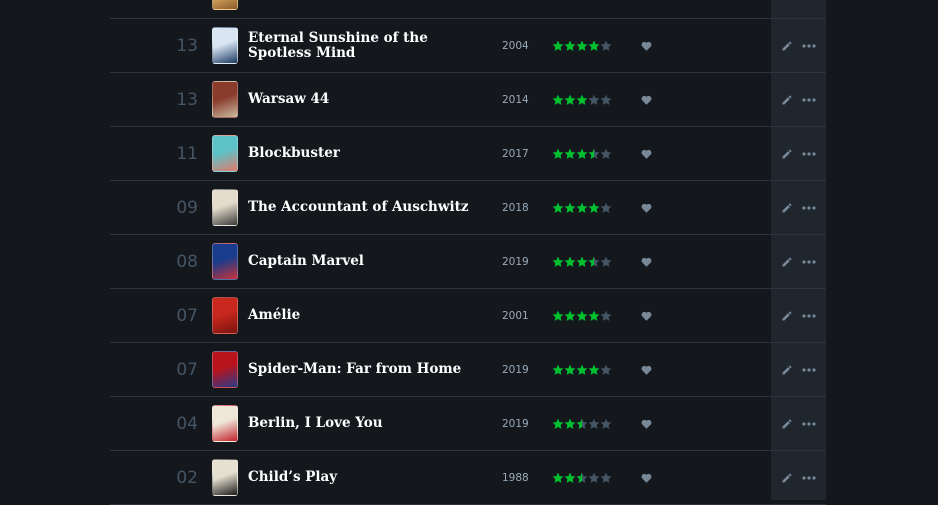 This screenshot has height=505, width=938. I want to click on diary-row: 02 Child’s Play 1988, so click(468, 478).